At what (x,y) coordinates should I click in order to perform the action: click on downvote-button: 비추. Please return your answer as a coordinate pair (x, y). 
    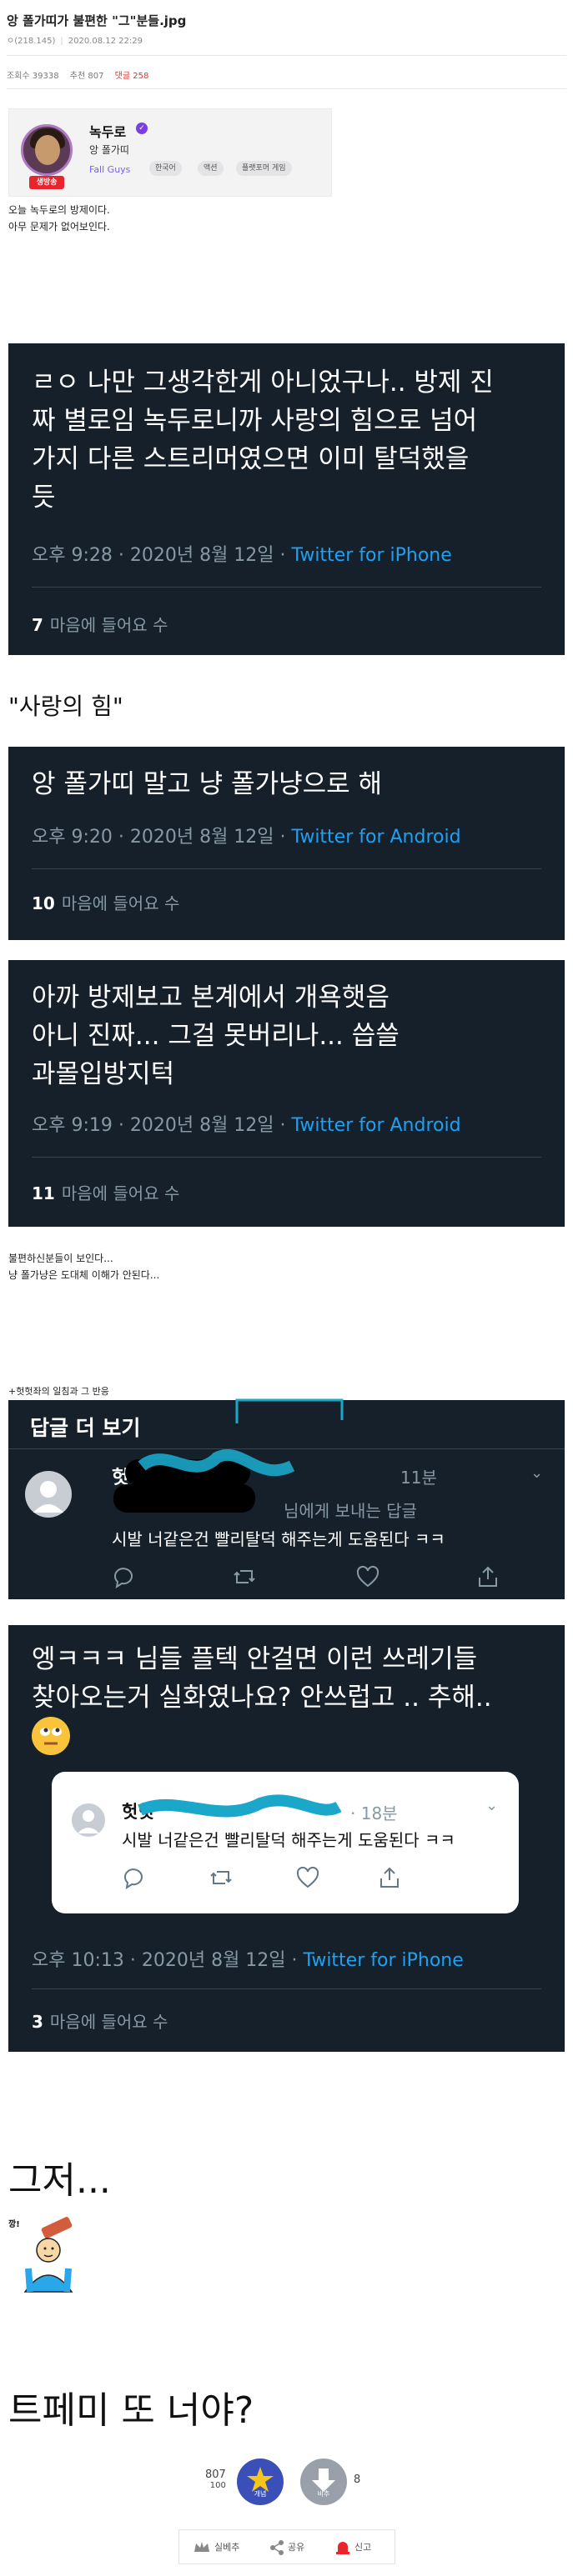
    Looking at the image, I should click on (323, 2482).